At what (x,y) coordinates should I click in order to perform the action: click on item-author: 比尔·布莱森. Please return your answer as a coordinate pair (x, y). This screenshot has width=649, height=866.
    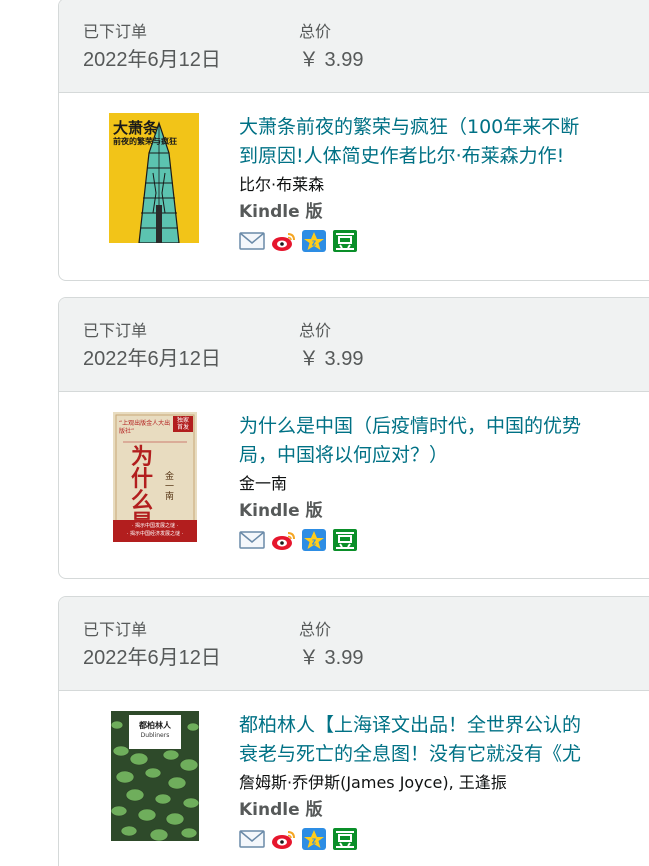
    Looking at the image, I should click on (282, 184).